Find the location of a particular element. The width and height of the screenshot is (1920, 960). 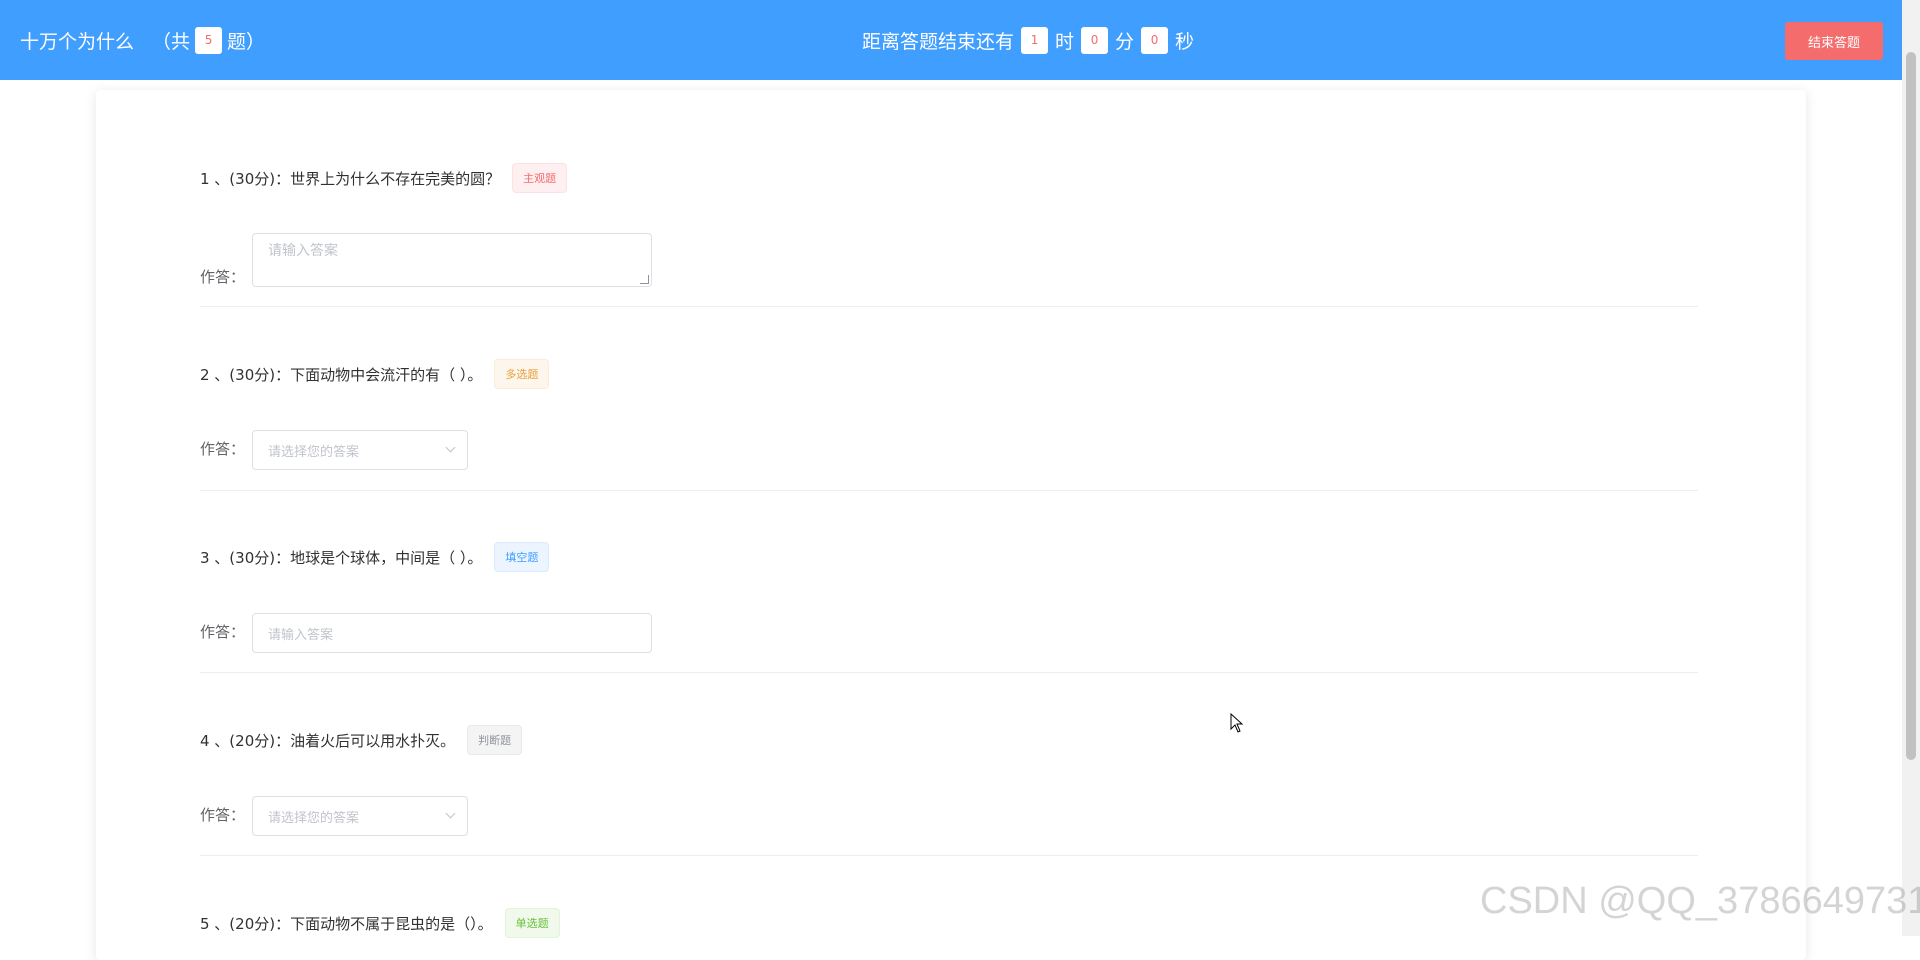

answer-textarea: 请输入答案 is located at coordinates (452, 260).